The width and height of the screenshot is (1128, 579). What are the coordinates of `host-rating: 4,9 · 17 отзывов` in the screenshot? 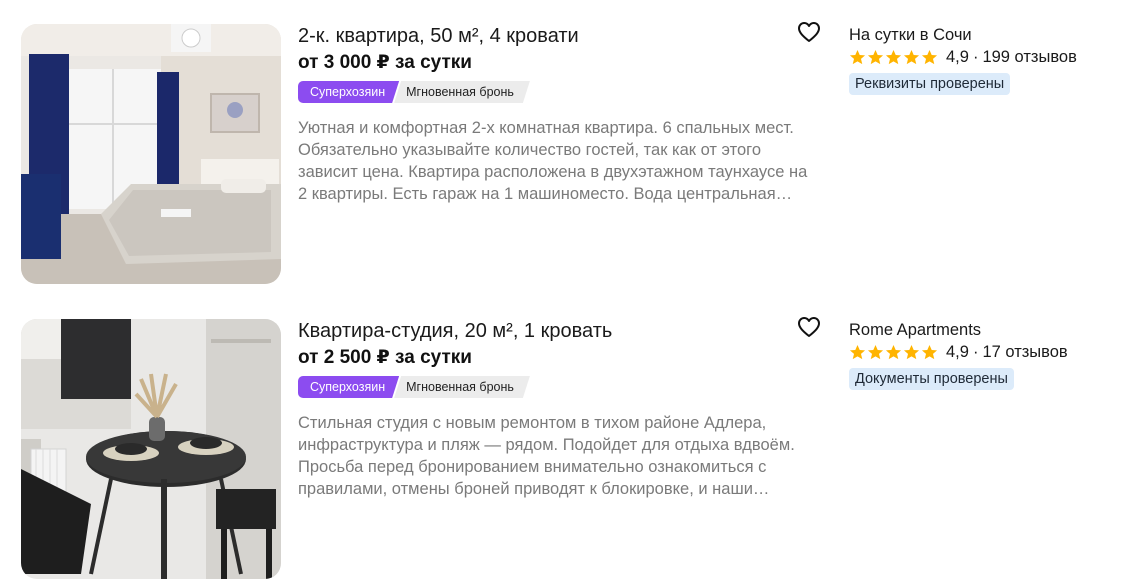 It's located at (958, 352).